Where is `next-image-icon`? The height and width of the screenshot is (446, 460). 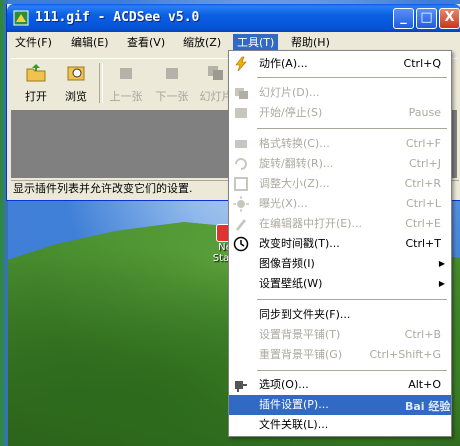
next-image-icon is located at coordinates (172, 73).